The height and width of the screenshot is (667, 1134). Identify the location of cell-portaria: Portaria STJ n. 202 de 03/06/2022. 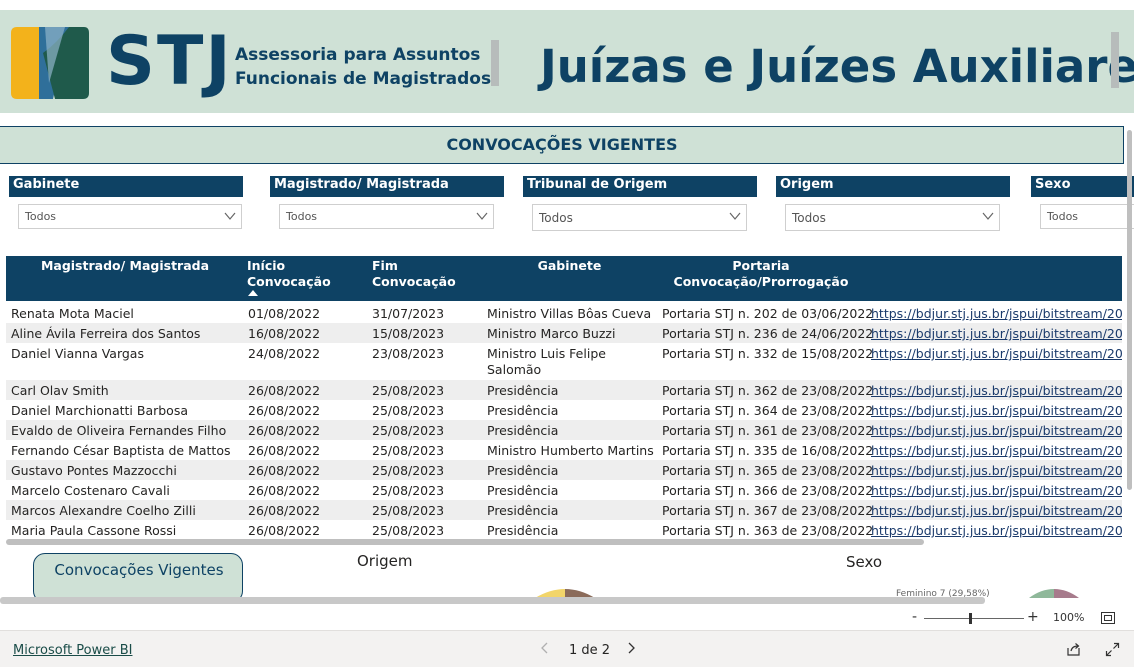
(768, 313).